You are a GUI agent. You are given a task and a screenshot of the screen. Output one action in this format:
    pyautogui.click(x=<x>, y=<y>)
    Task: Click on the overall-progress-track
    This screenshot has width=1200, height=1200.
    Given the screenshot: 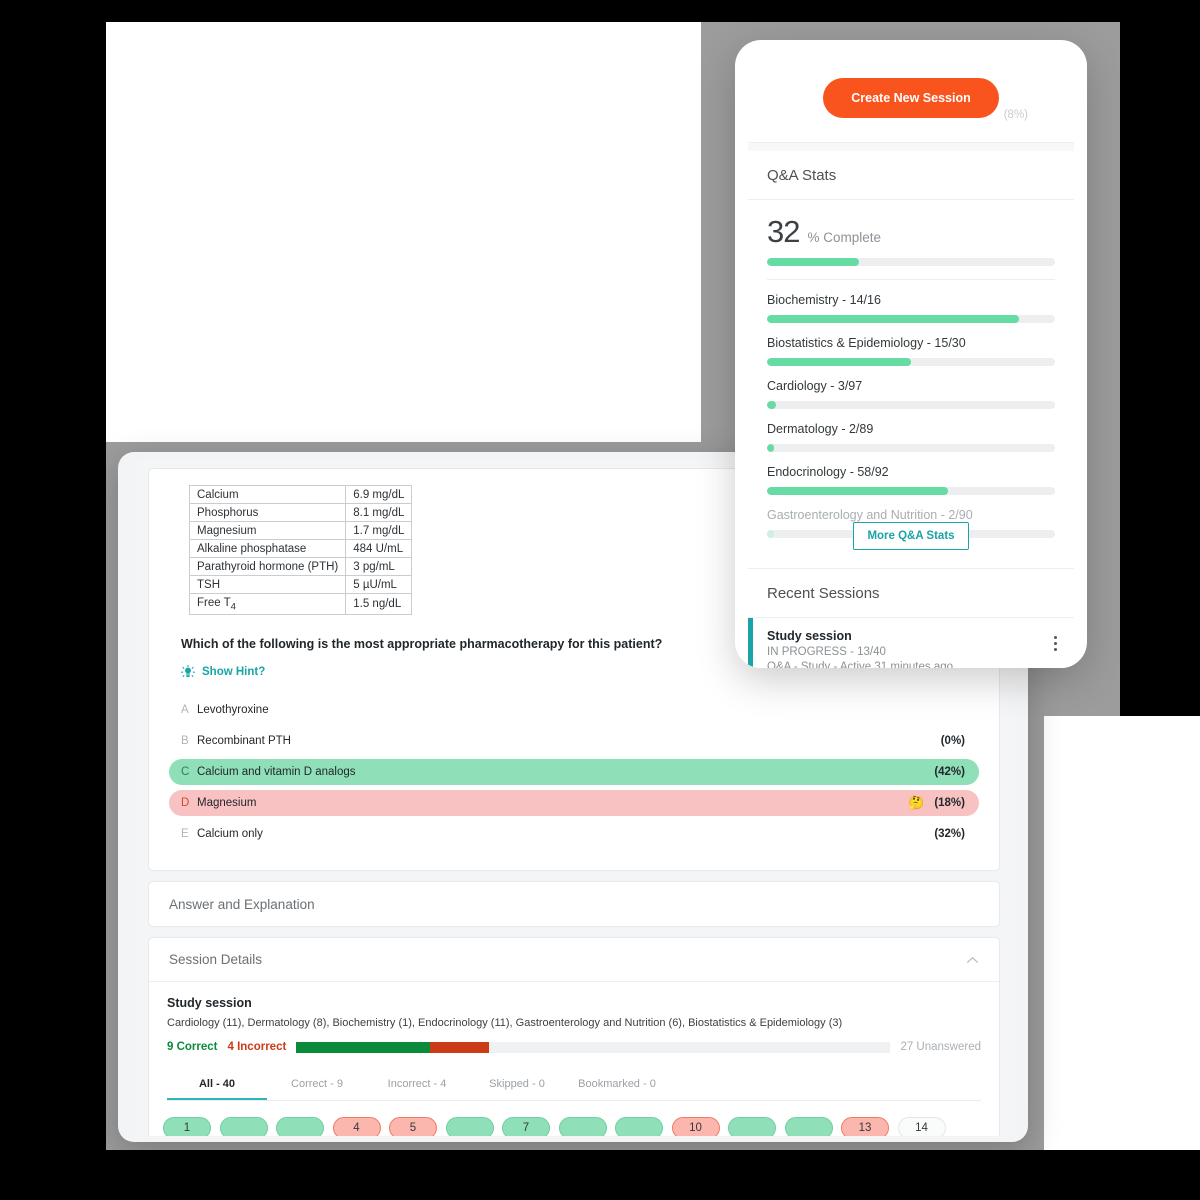 What is the action you would take?
    pyautogui.click(x=911, y=262)
    